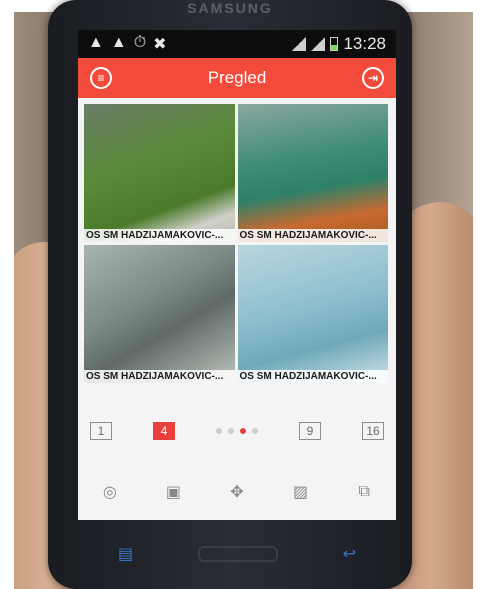  I want to click on battery-icon, so click(334, 44).